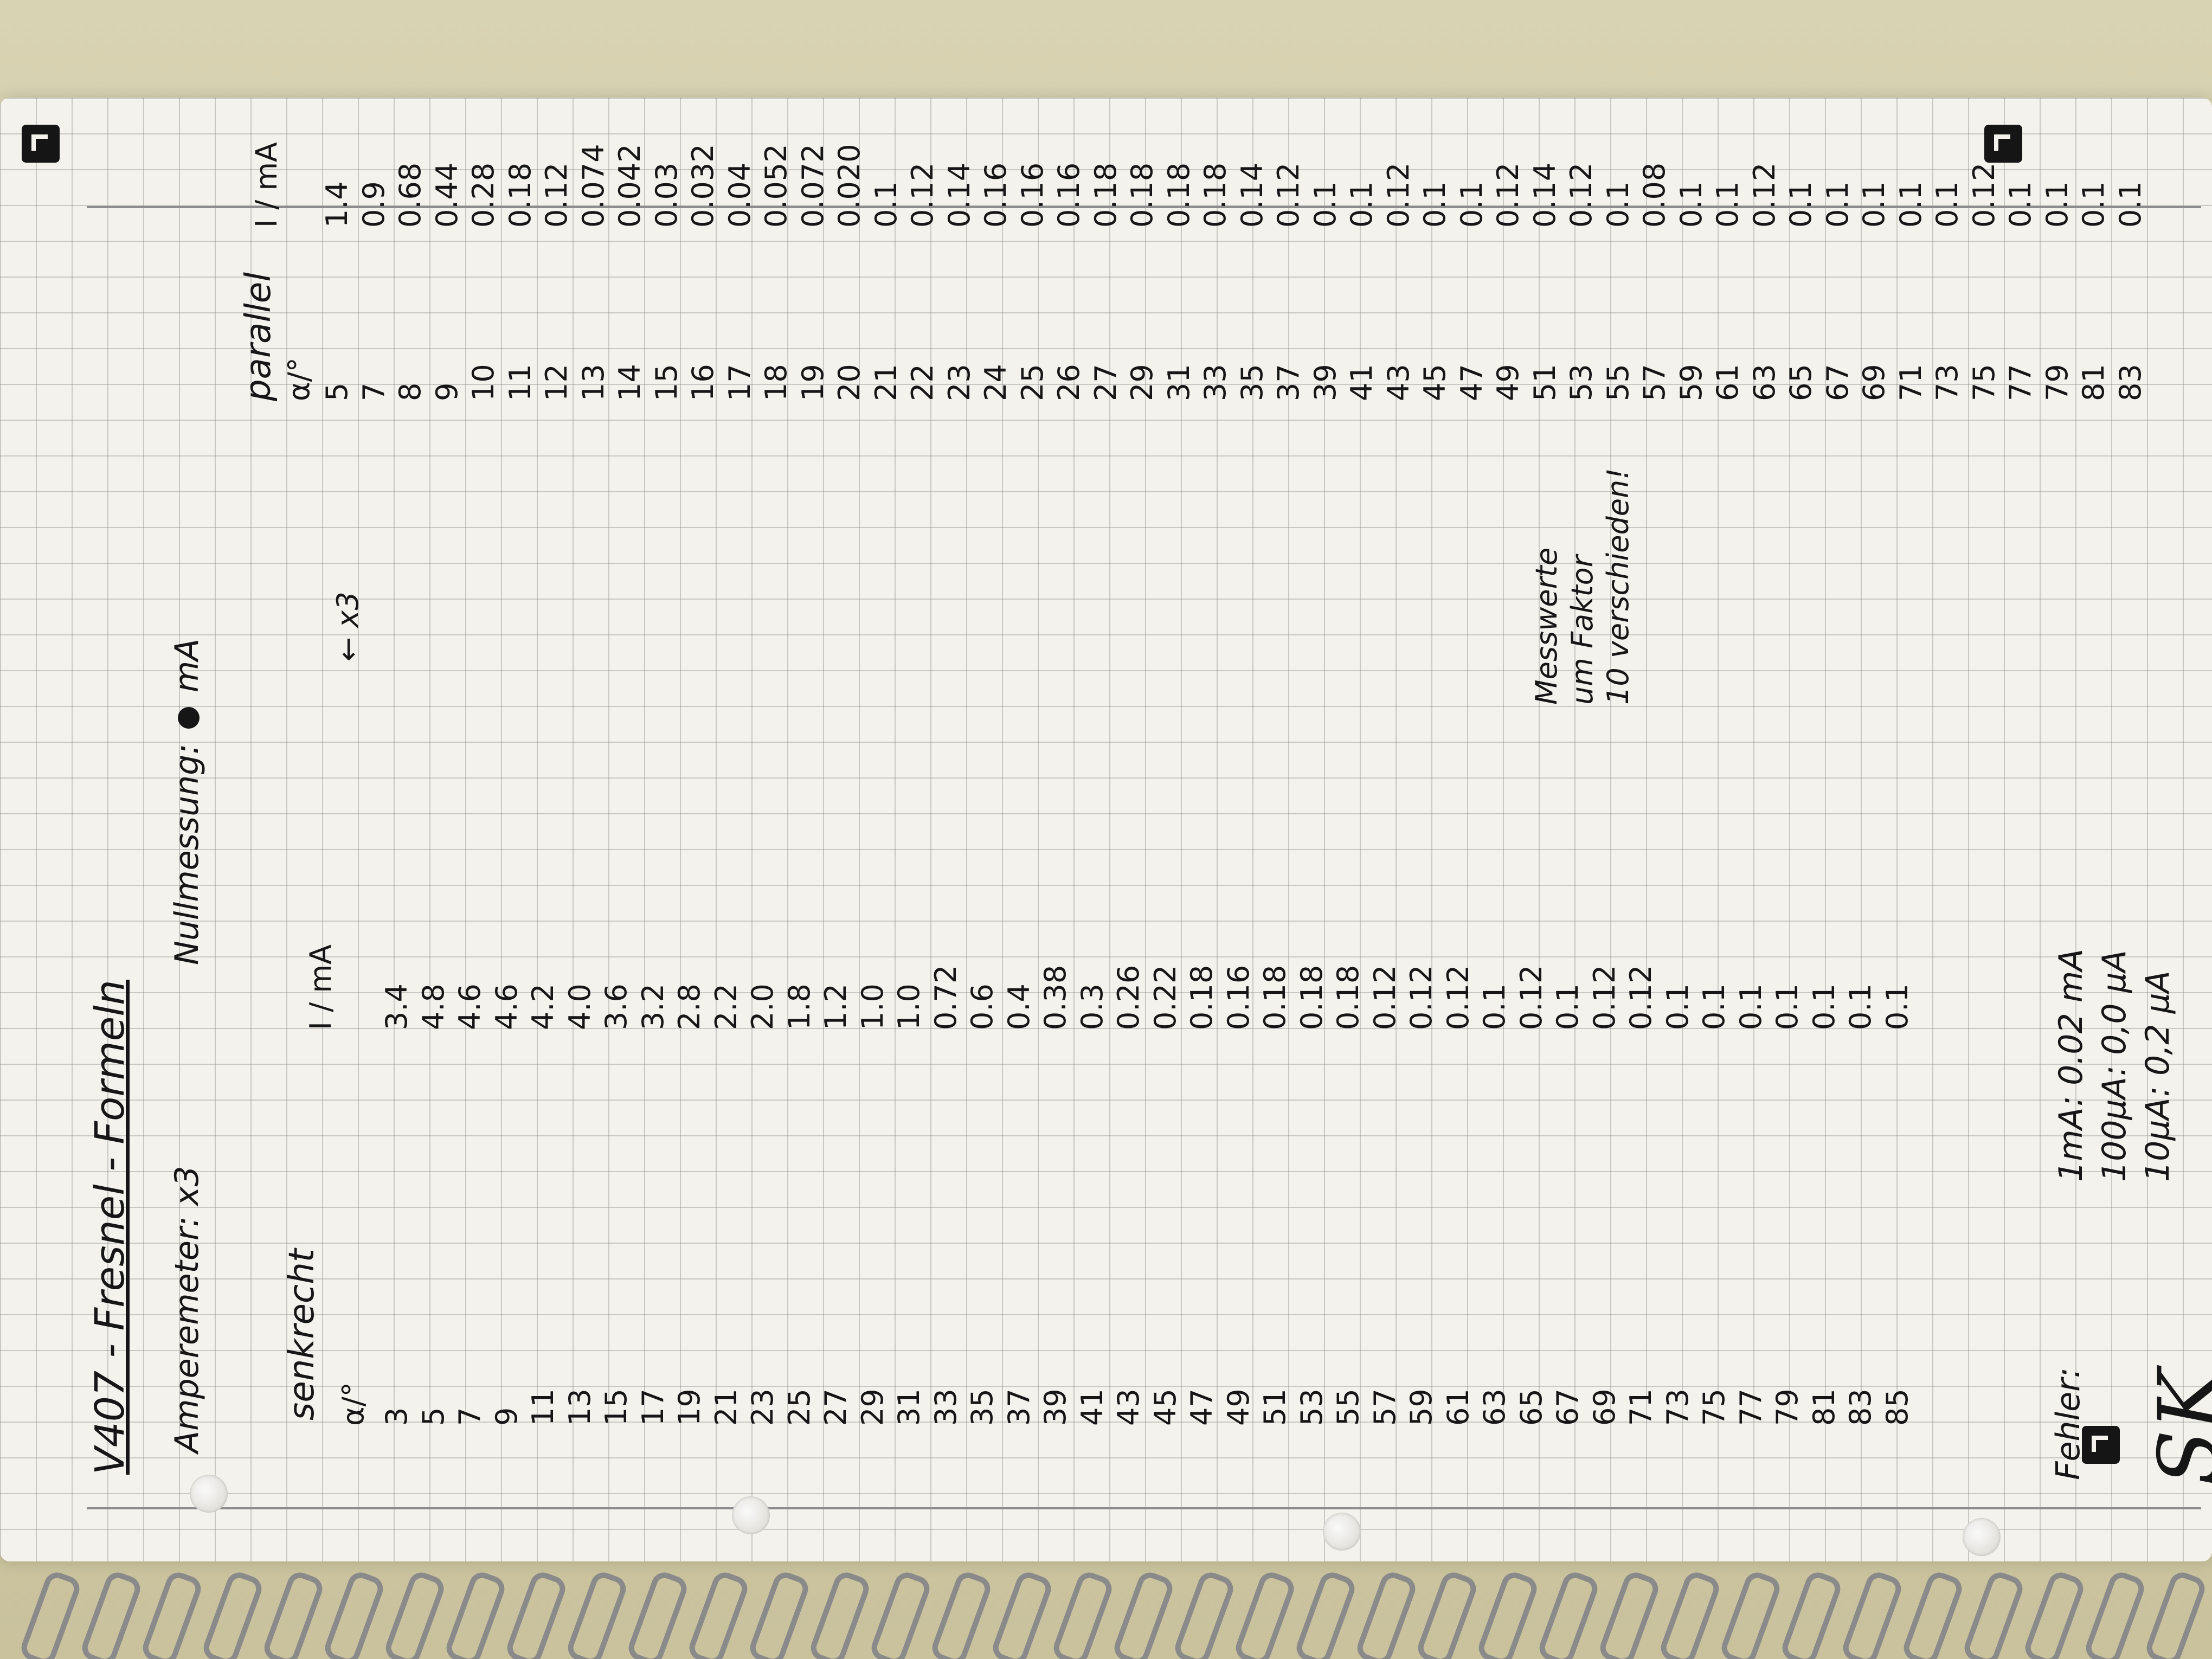 Image resolution: width=2212 pixels, height=1659 pixels. I want to click on parallel-angle-cell: 5, so click(337, 391).